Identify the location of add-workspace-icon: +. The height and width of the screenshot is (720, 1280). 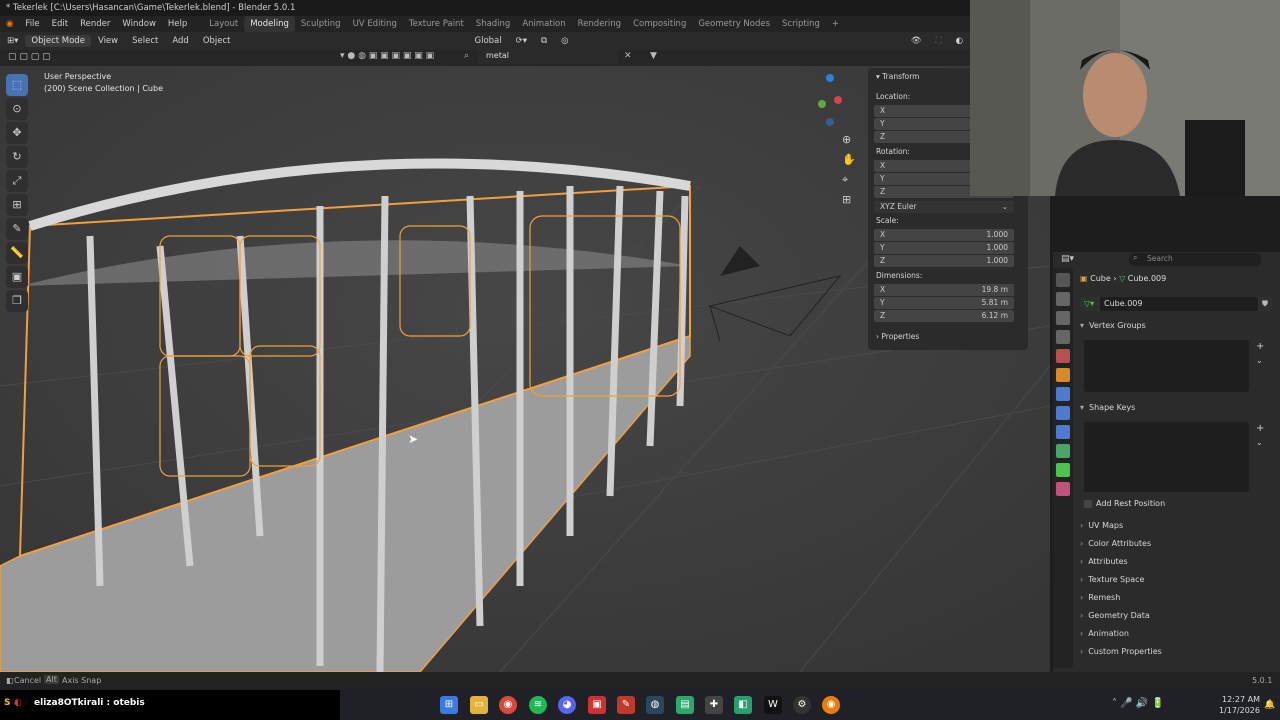
(835, 24).